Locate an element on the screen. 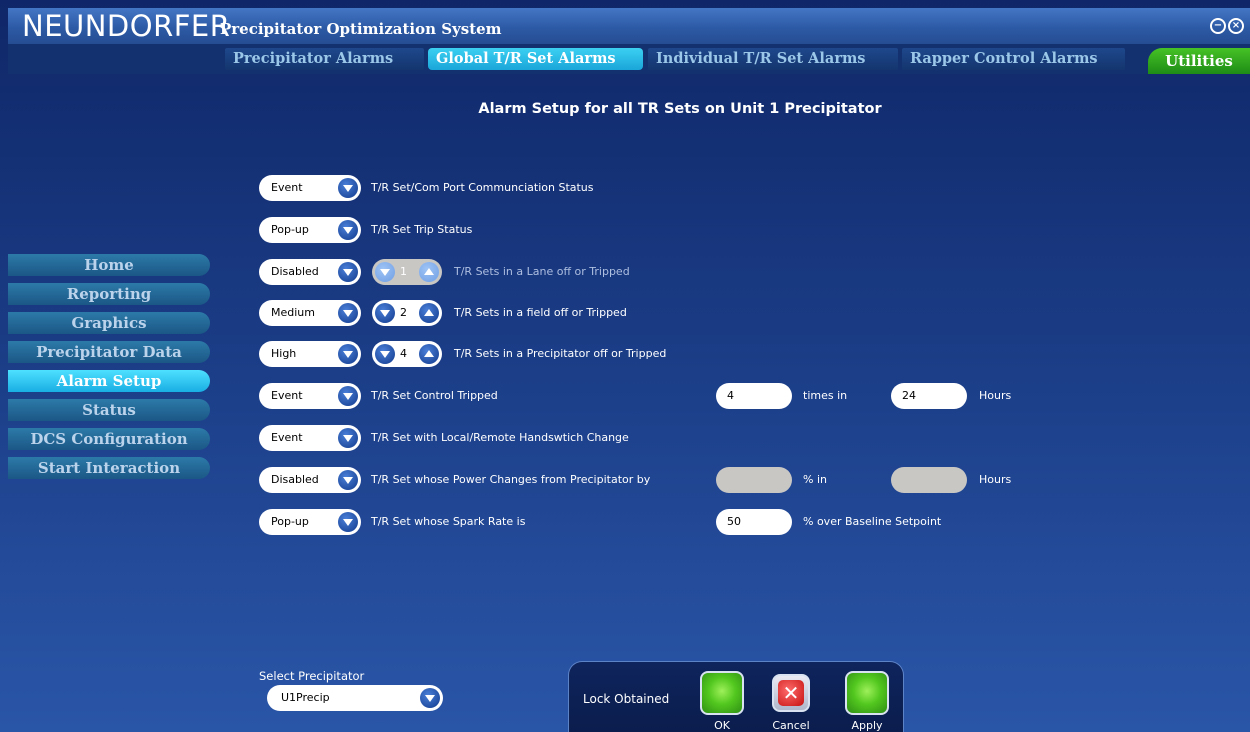 The image size is (1250, 732). alarm-level-select: High is located at coordinates (310, 354).